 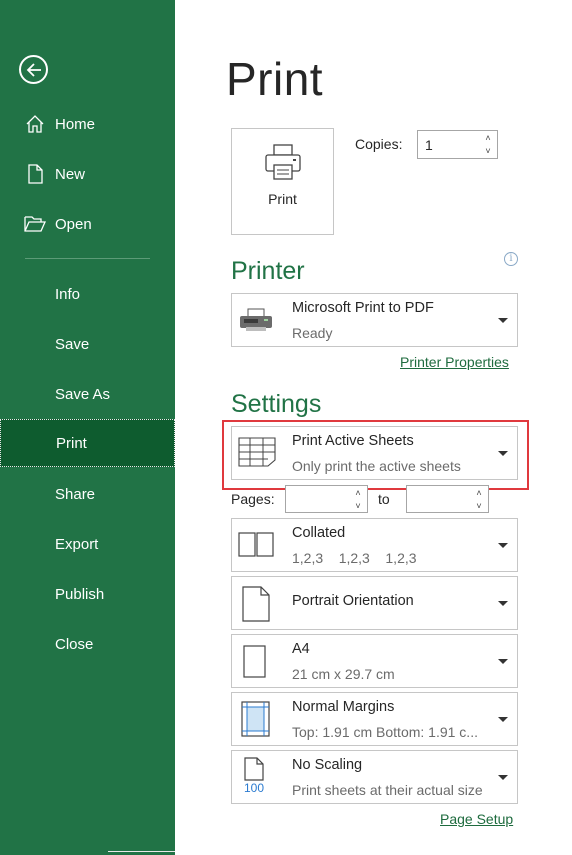 What do you see at coordinates (374, 661) in the screenshot?
I see `paper-size-dropdown: A4 21 cm x 29.7 cm` at bounding box center [374, 661].